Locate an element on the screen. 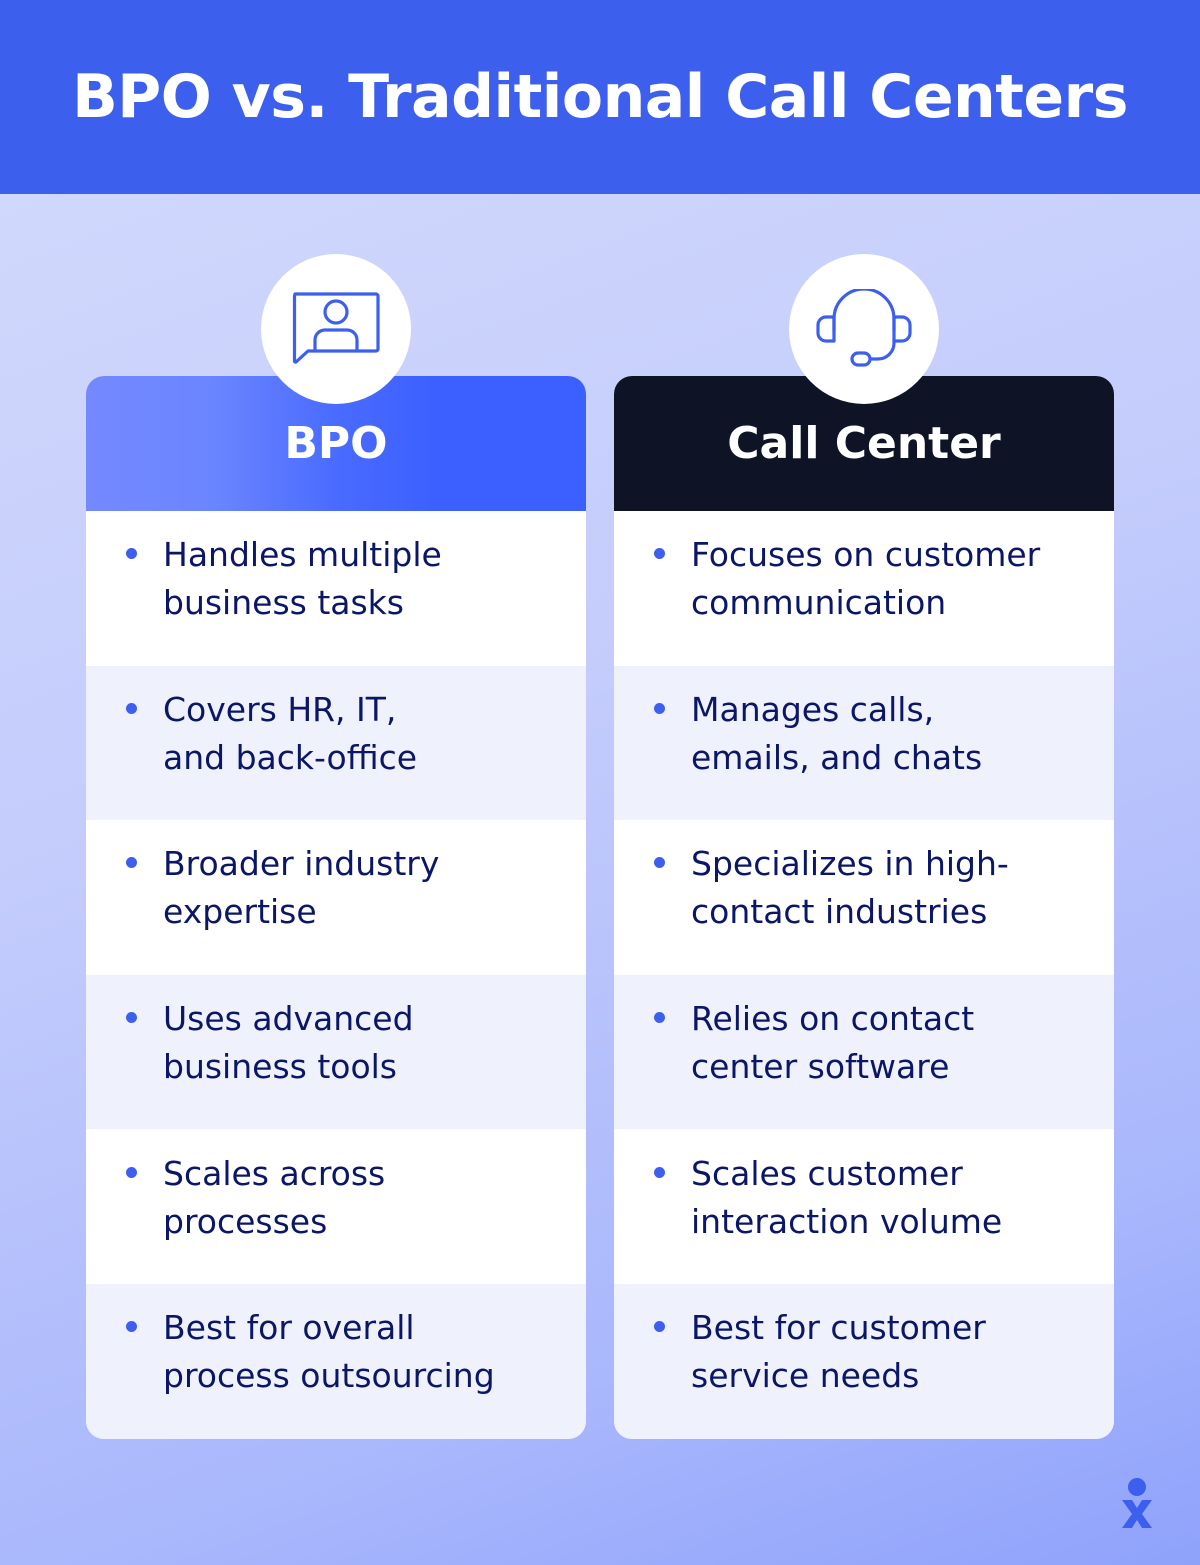 The image size is (1200, 1565). list-item: Specializes in high- contact industries is located at coordinates (864, 897).